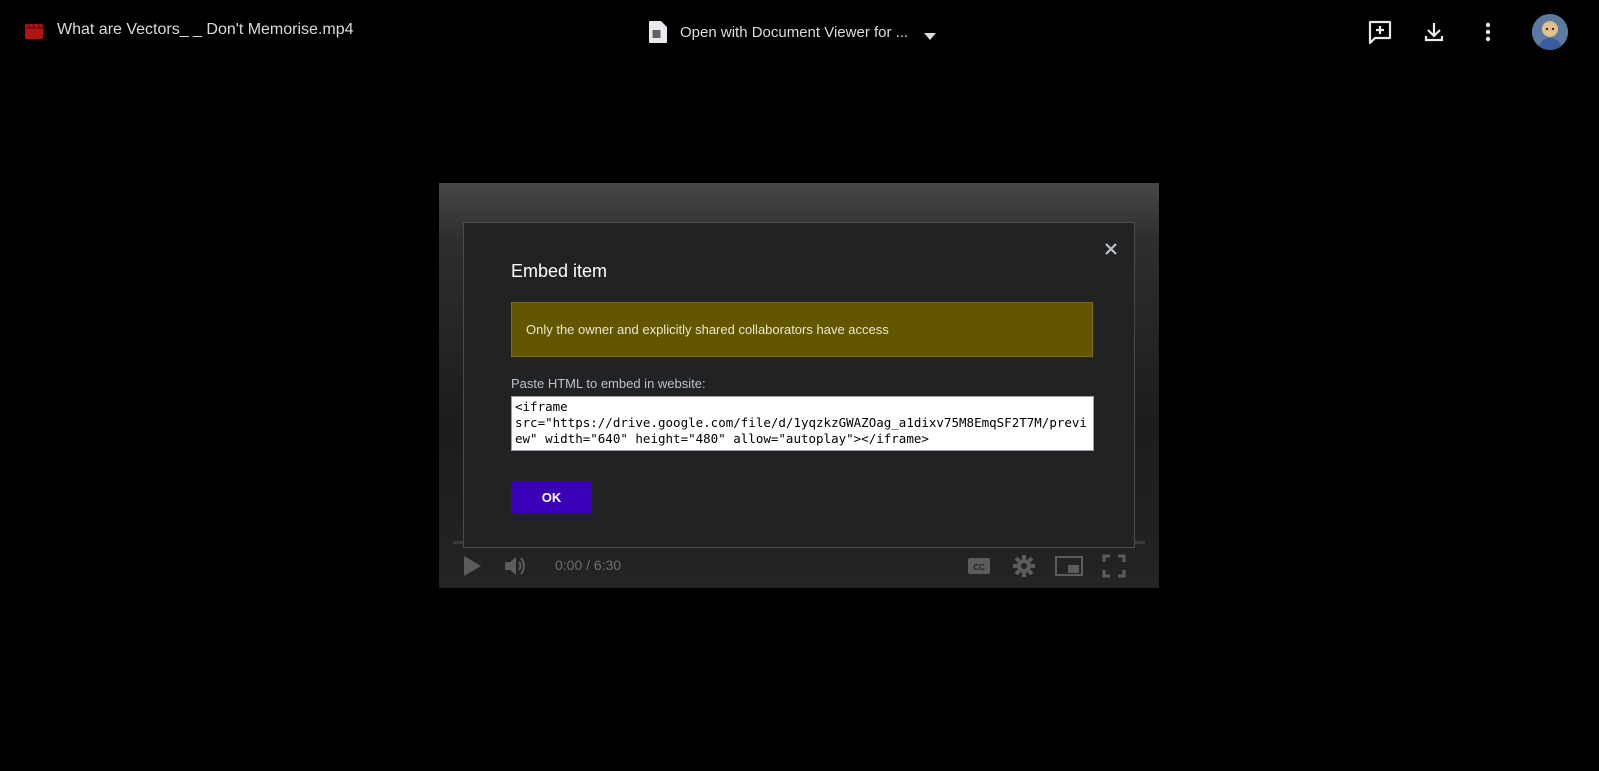  Describe the element at coordinates (1069, 566) in the screenshot. I see `miniplayer-icon` at that location.